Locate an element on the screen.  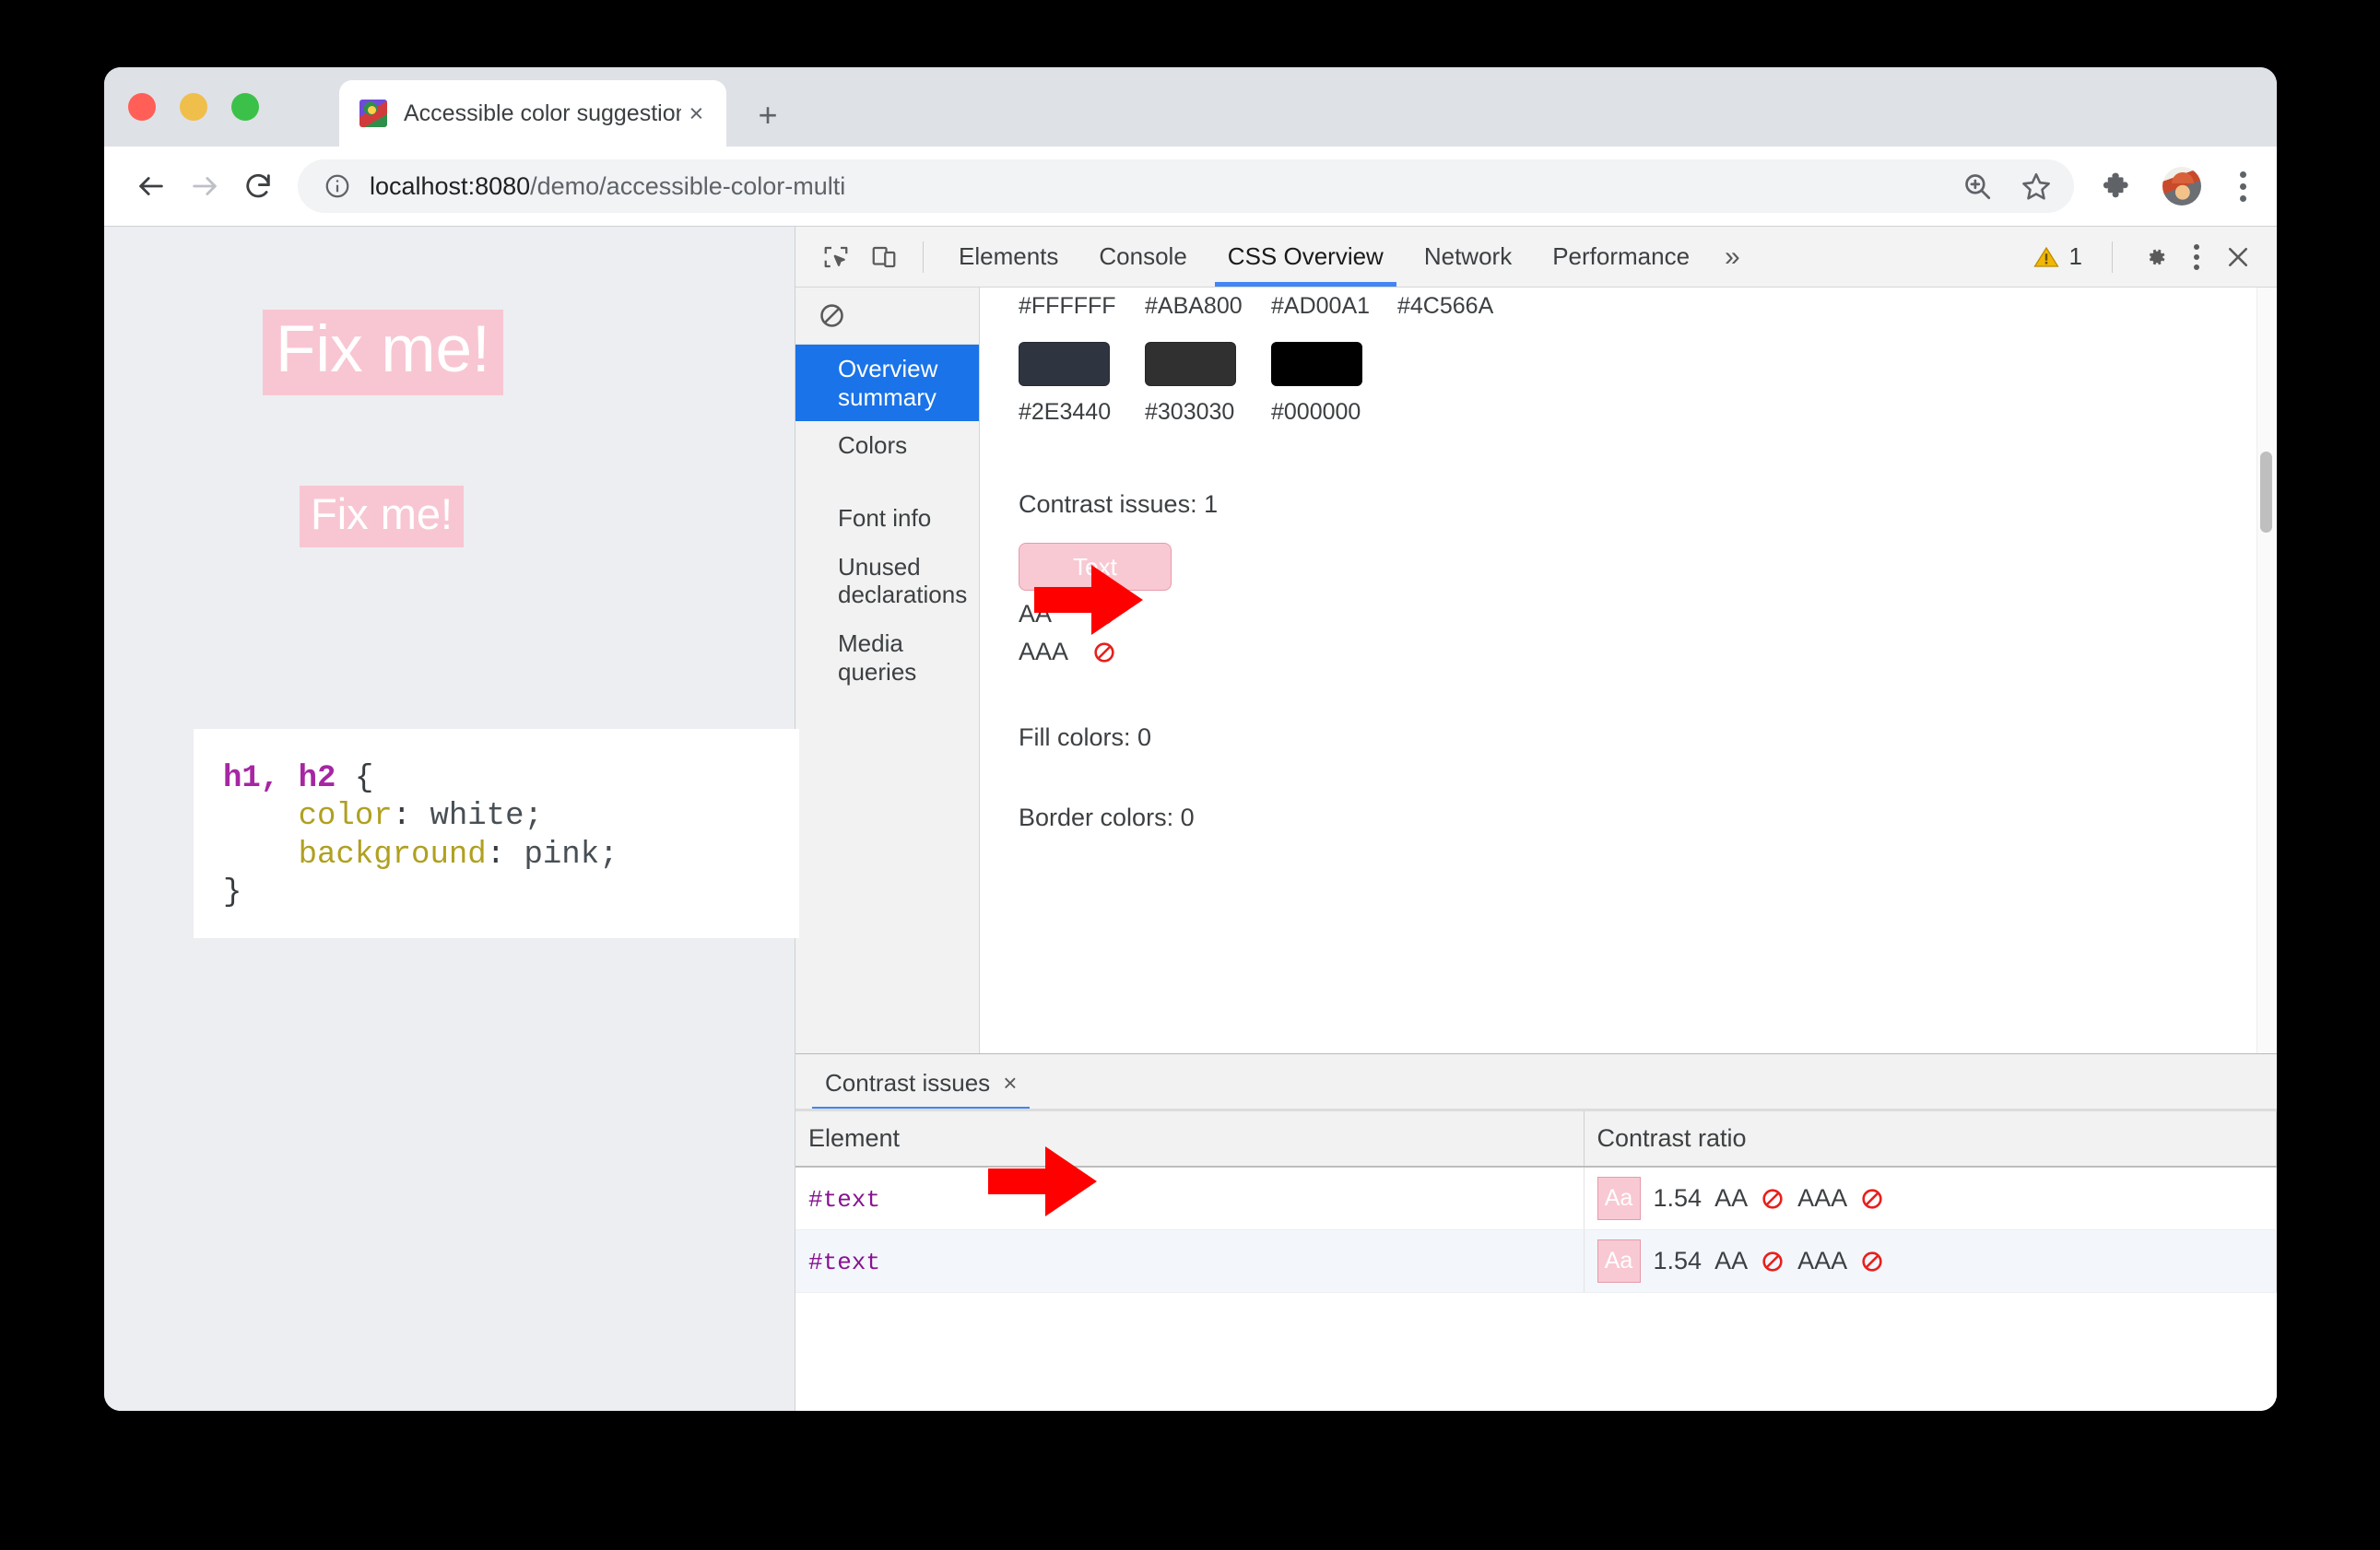
tab-css-overview: CSS Overview is located at coordinates (1306, 257).